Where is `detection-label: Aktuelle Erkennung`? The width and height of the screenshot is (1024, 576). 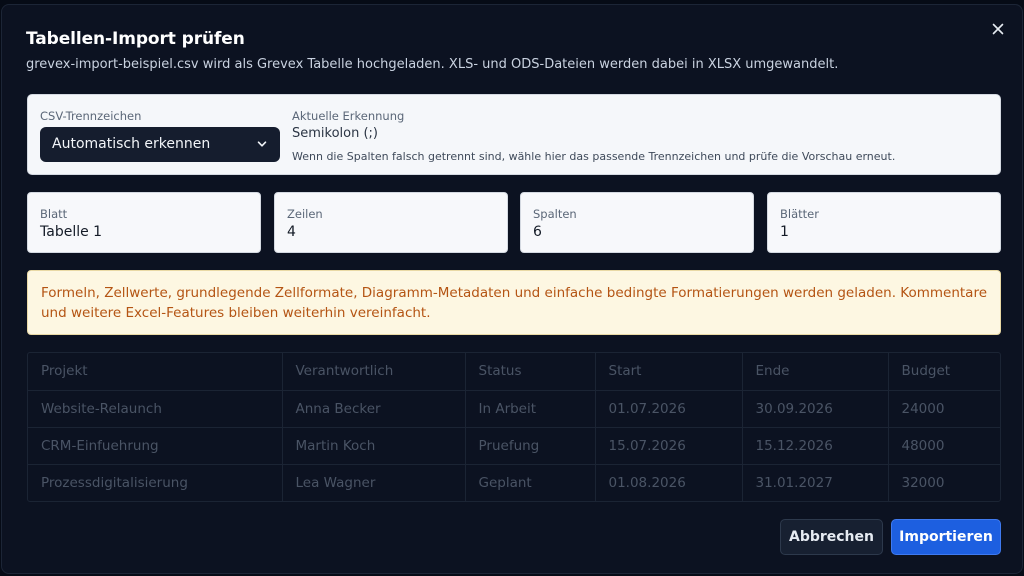 detection-label: Aktuelle Erkennung is located at coordinates (348, 116).